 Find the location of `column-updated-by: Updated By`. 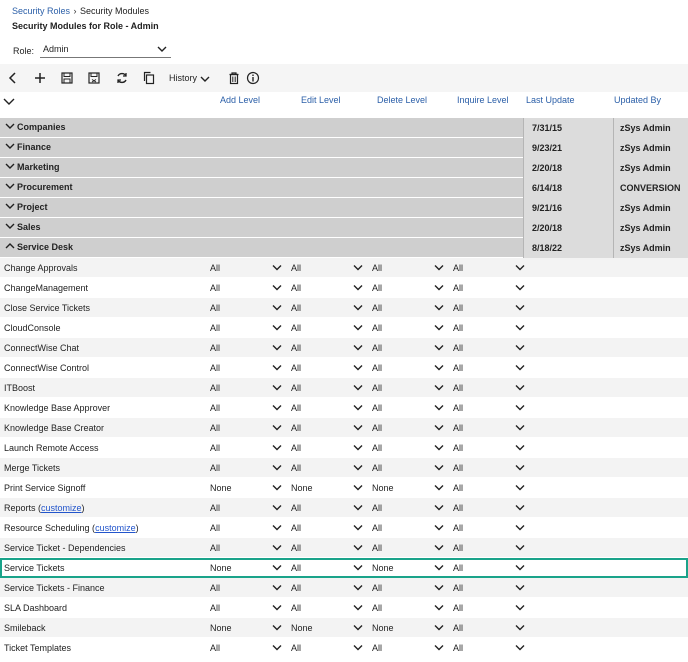

column-updated-by: Updated By is located at coordinates (637, 100).